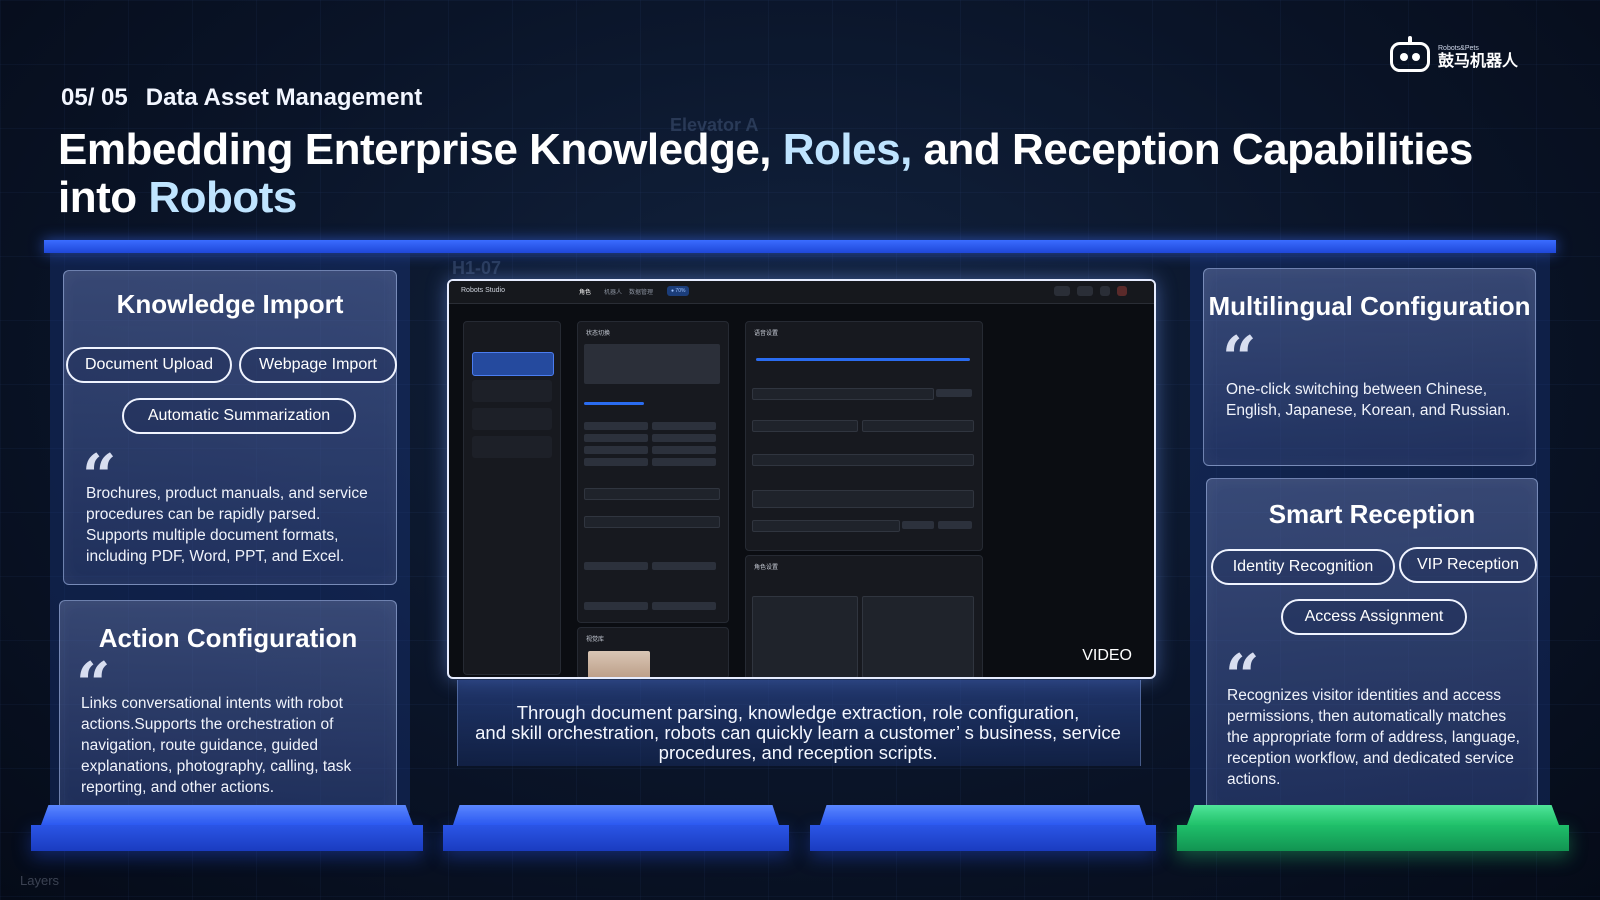 The height and width of the screenshot is (900, 1600). I want to click on logo-name: 鼓马机器人, so click(1478, 61).